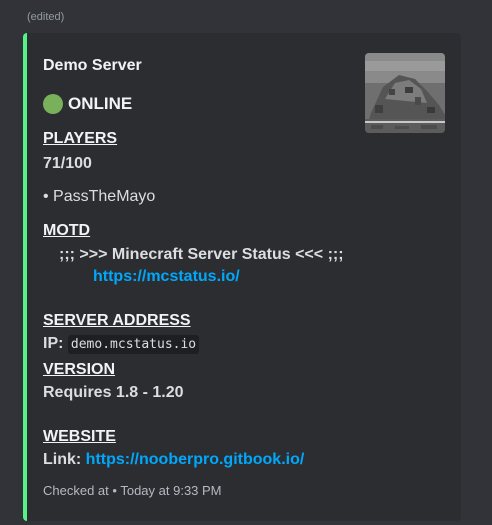 The width and height of the screenshot is (492, 525). I want to click on motd-heading: MOTD, so click(67, 230).